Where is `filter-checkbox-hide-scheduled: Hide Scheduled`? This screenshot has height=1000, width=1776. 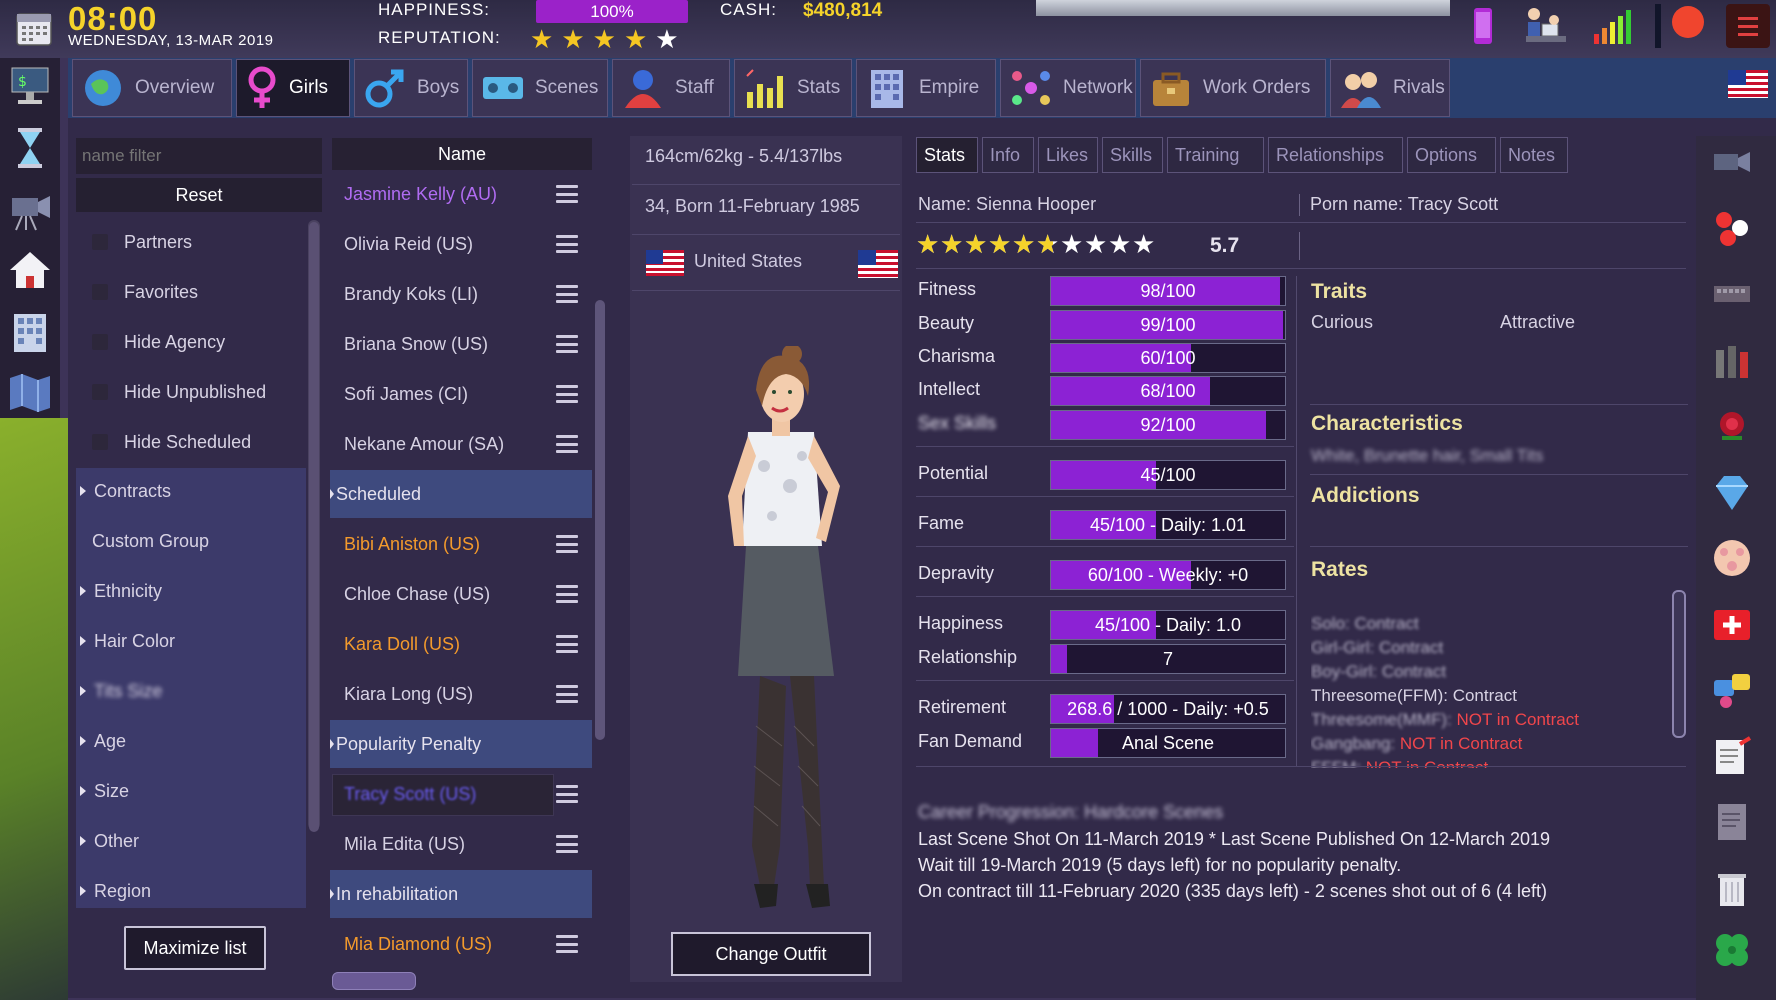 filter-checkbox-hide-scheduled: Hide Scheduled is located at coordinates (191, 442).